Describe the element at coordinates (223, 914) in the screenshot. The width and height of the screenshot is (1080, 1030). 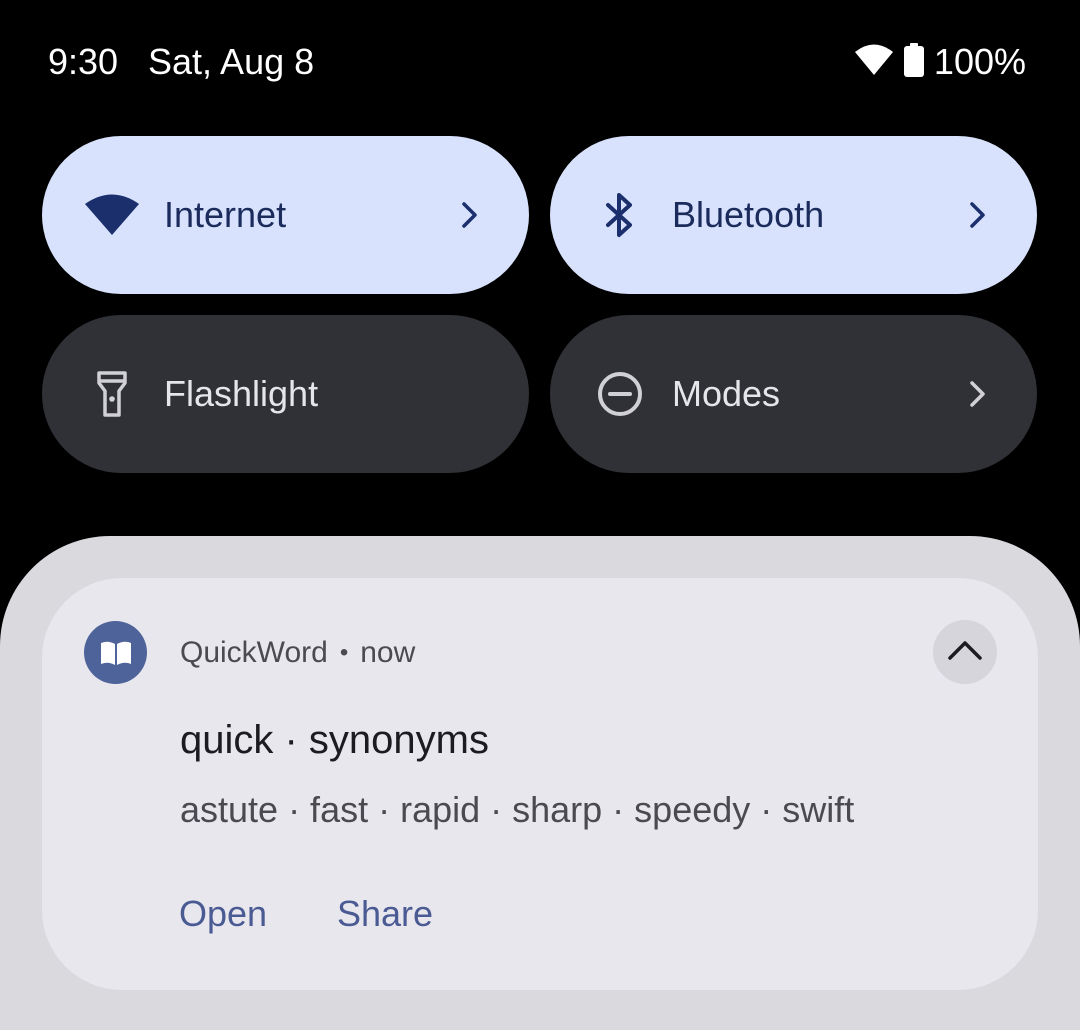
I see `open-button: Open` at that location.